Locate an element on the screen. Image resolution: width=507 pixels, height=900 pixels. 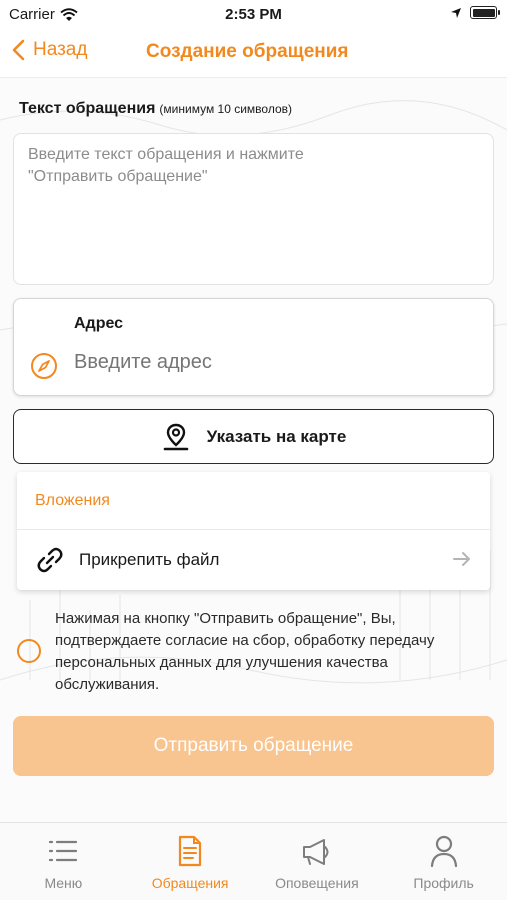
location-arrow-icon is located at coordinates (456, 12).